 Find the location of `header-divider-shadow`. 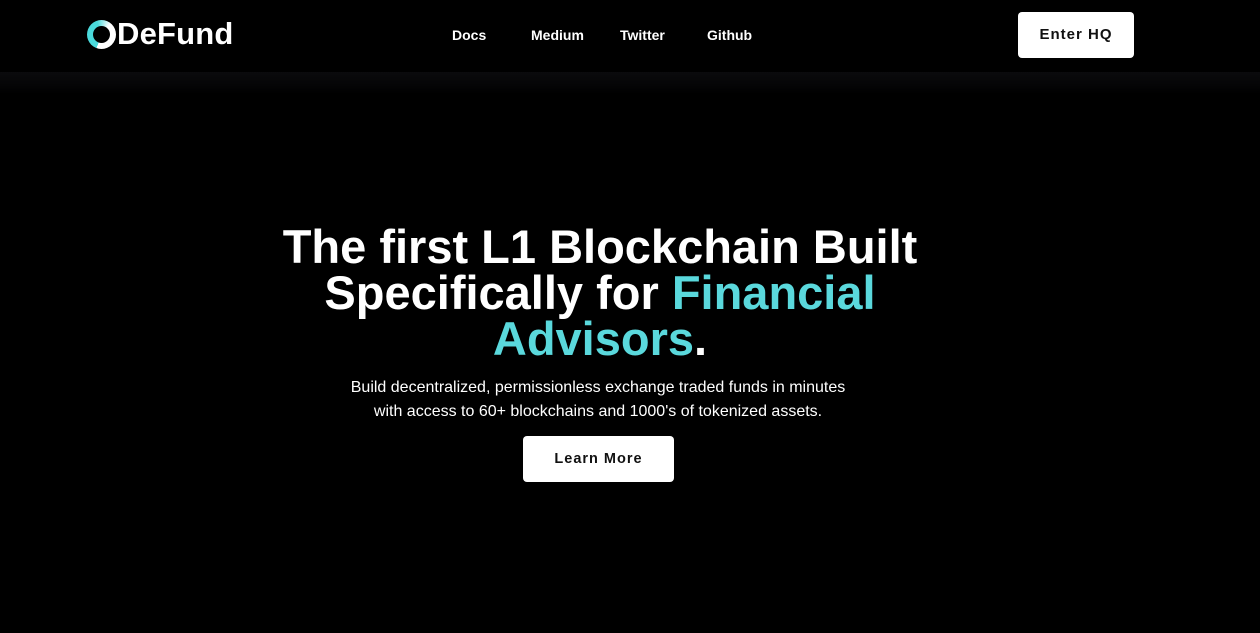

header-divider-shadow is located at coordinates (630, 83).